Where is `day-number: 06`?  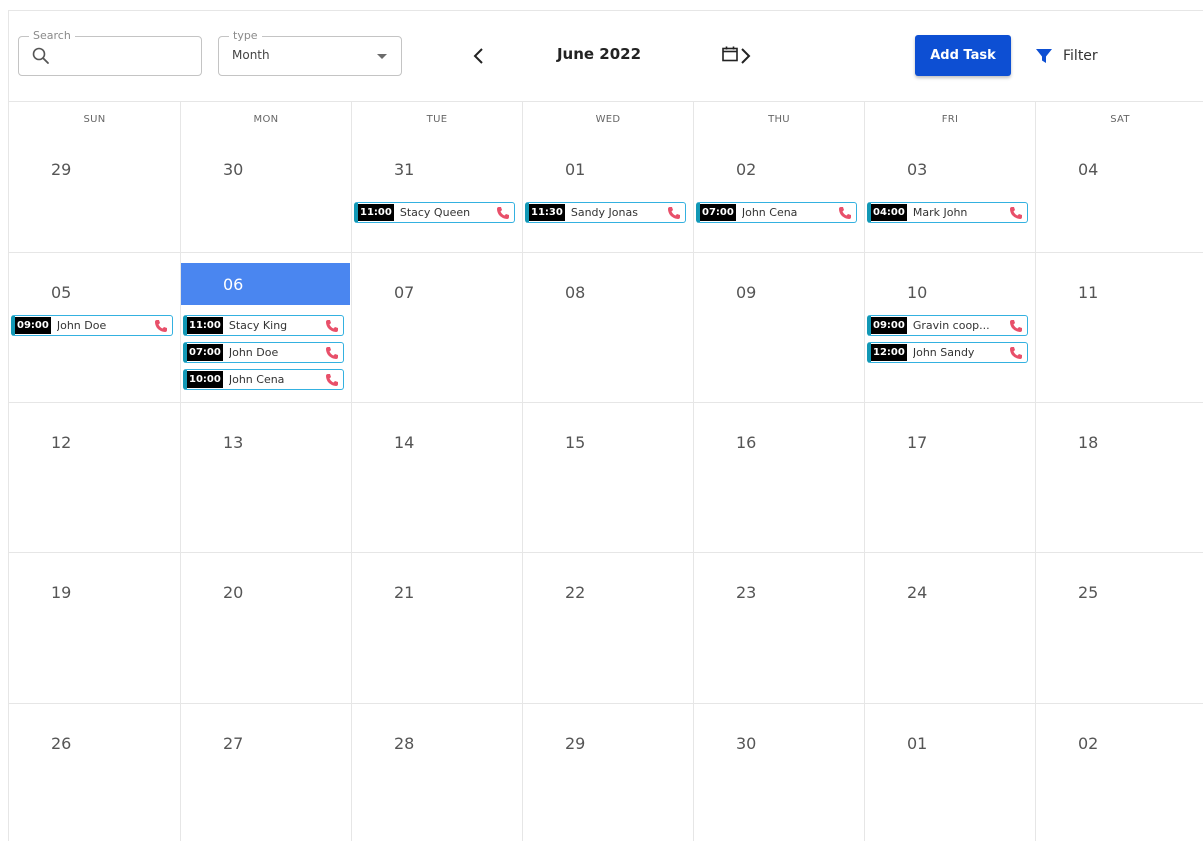 day-number: 06 is located at coordinates (233, 284).